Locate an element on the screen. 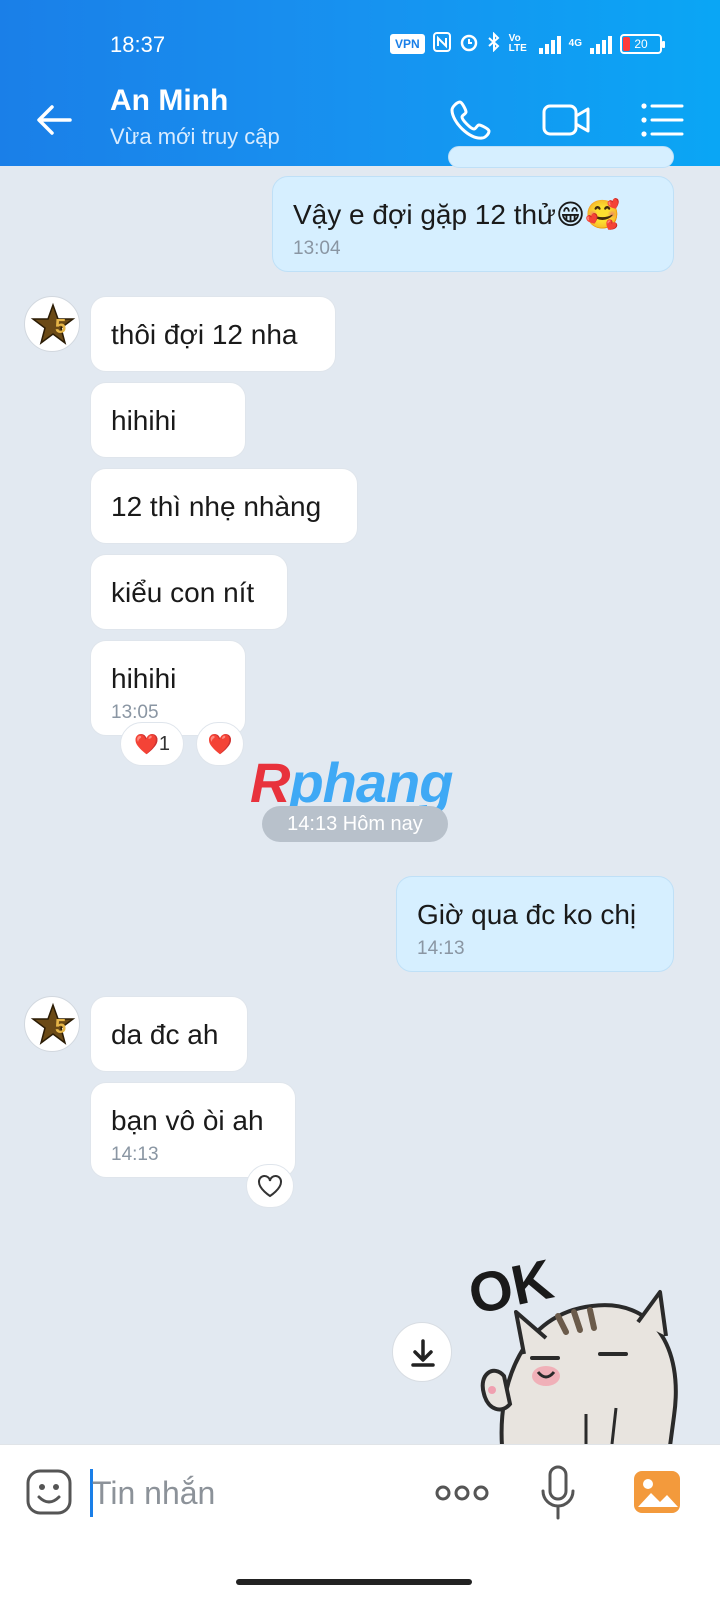 This screenshot has width=720, height=1600. message-input-bar is located at coordinates (360, 1522).